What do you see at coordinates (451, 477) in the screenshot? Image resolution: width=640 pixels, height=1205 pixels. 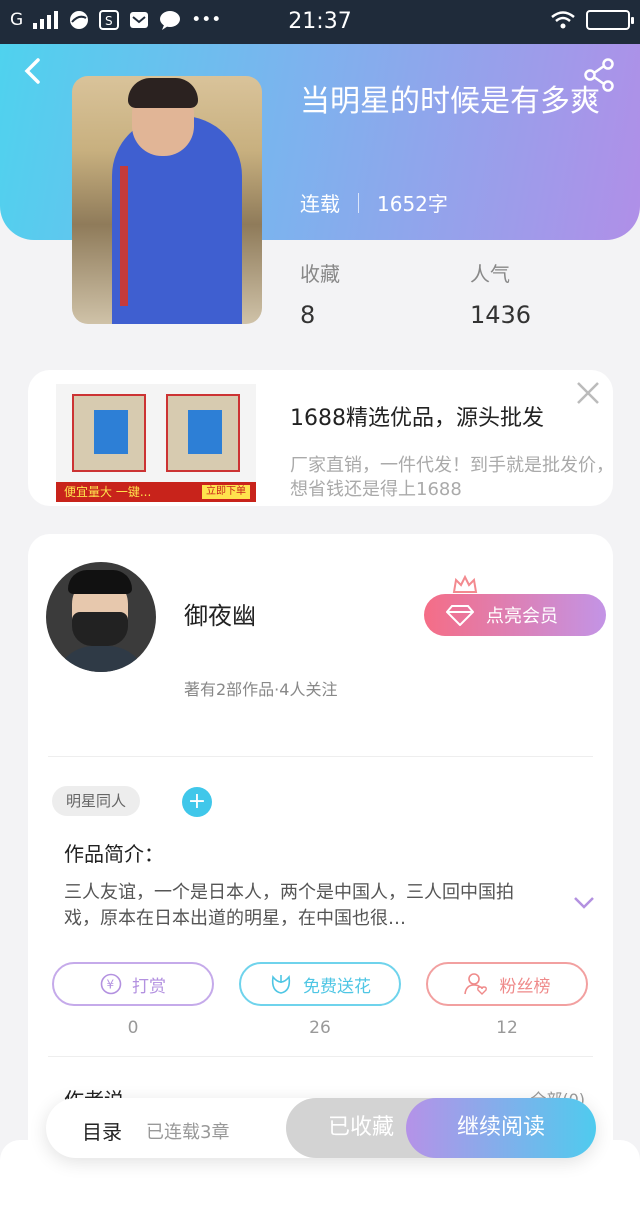 I see `ad-description: 厂家直销，一件代发！到手就是批发价，想省钱还是得上1688` at bounding box center [451, 477].